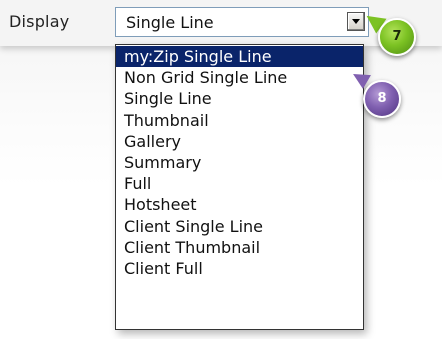 This screenshot has height=339, width=442. I want to click on option-gallery: Gallery, so click(239, 141).